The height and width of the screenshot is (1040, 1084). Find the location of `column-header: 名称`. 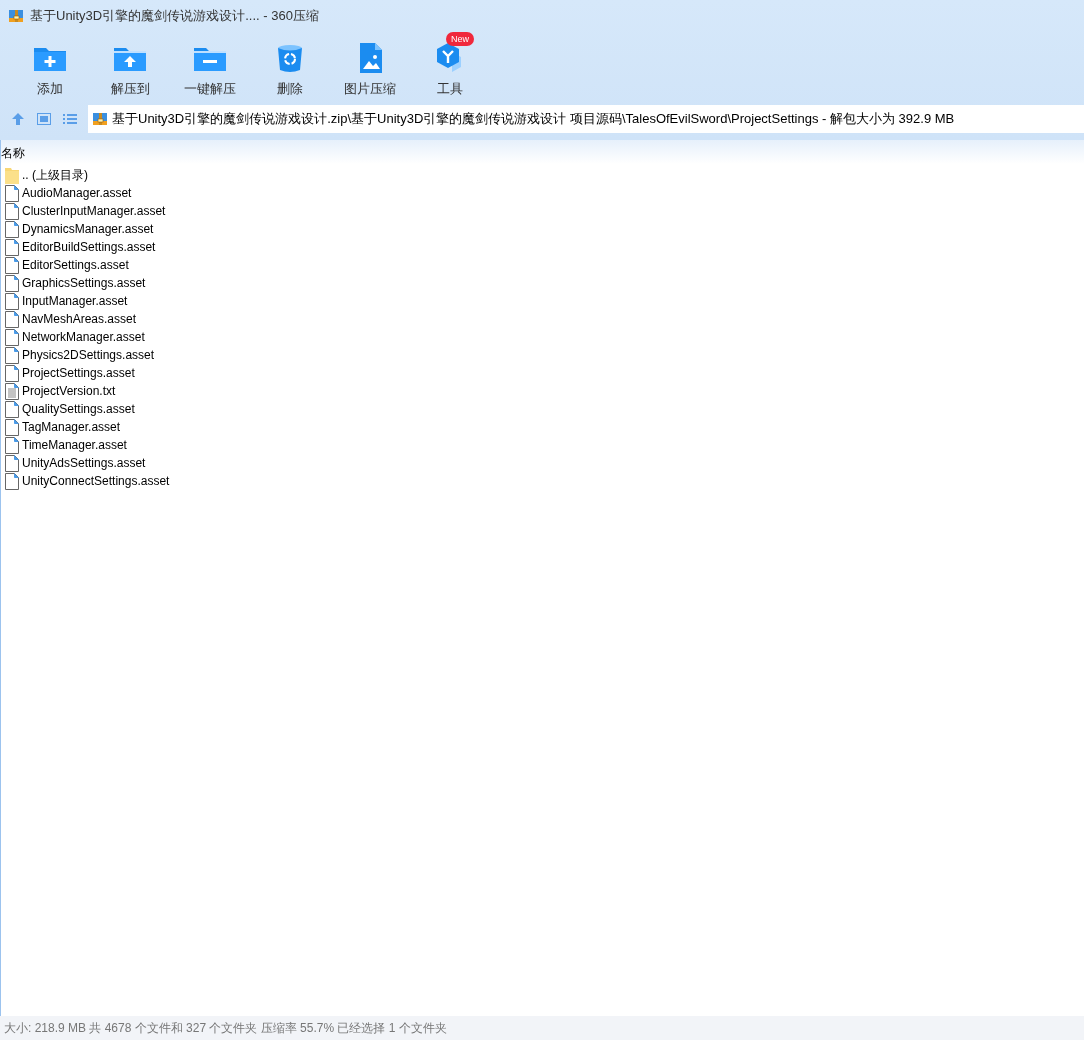

column-header: 名称 is located at coordinates (13, 153).